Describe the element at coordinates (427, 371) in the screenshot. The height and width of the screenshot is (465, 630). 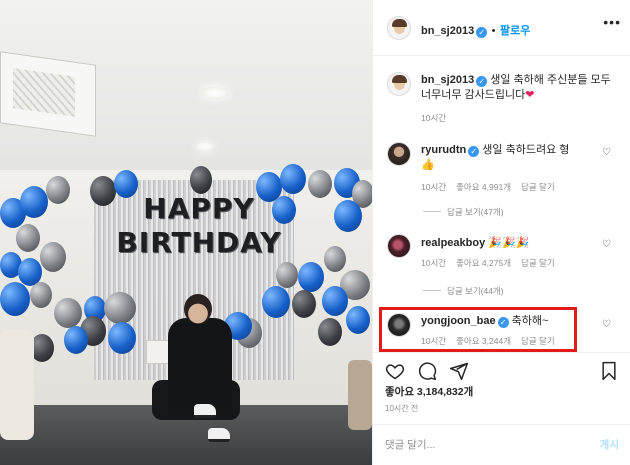
I see `comment-icon` at that location.